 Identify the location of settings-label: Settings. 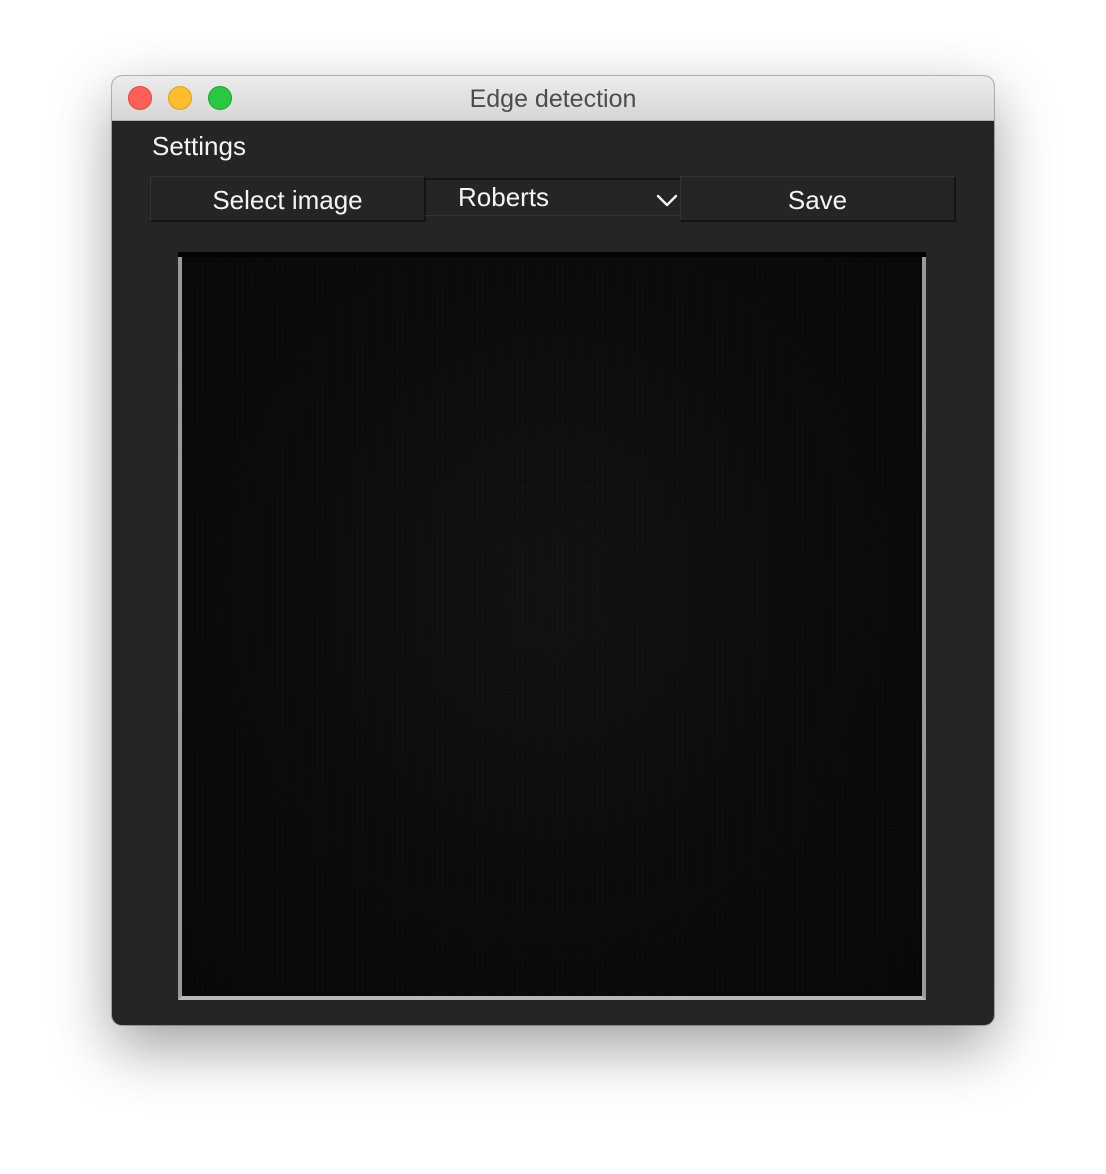
(199, 146).